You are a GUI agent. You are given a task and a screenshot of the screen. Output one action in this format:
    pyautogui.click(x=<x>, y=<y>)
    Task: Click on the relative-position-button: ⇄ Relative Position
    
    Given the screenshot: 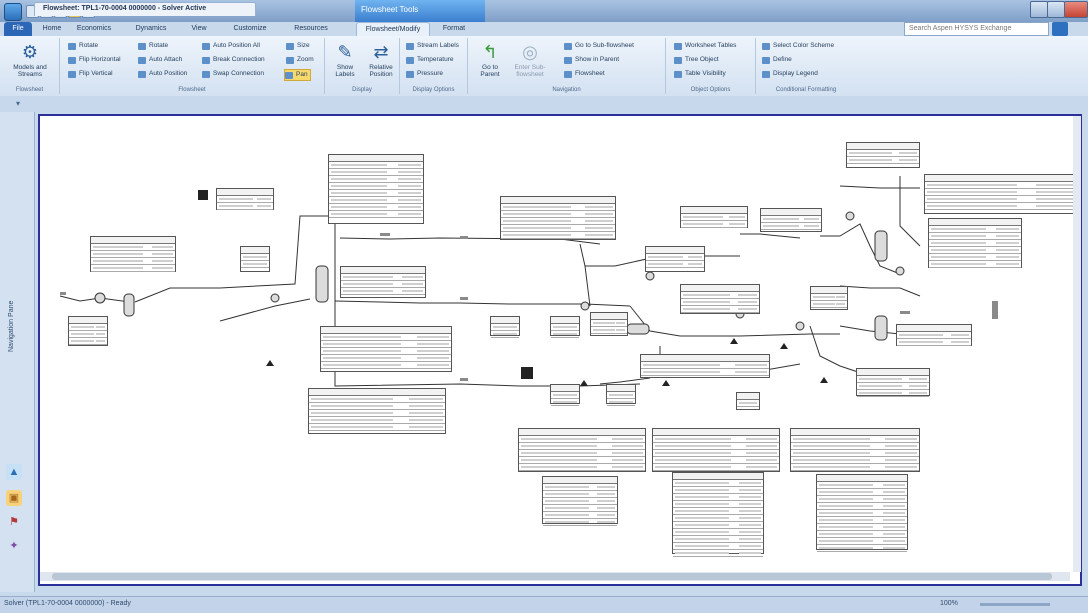 What is the action you would take?
    pyautogui.click(x=381, y=61)
    